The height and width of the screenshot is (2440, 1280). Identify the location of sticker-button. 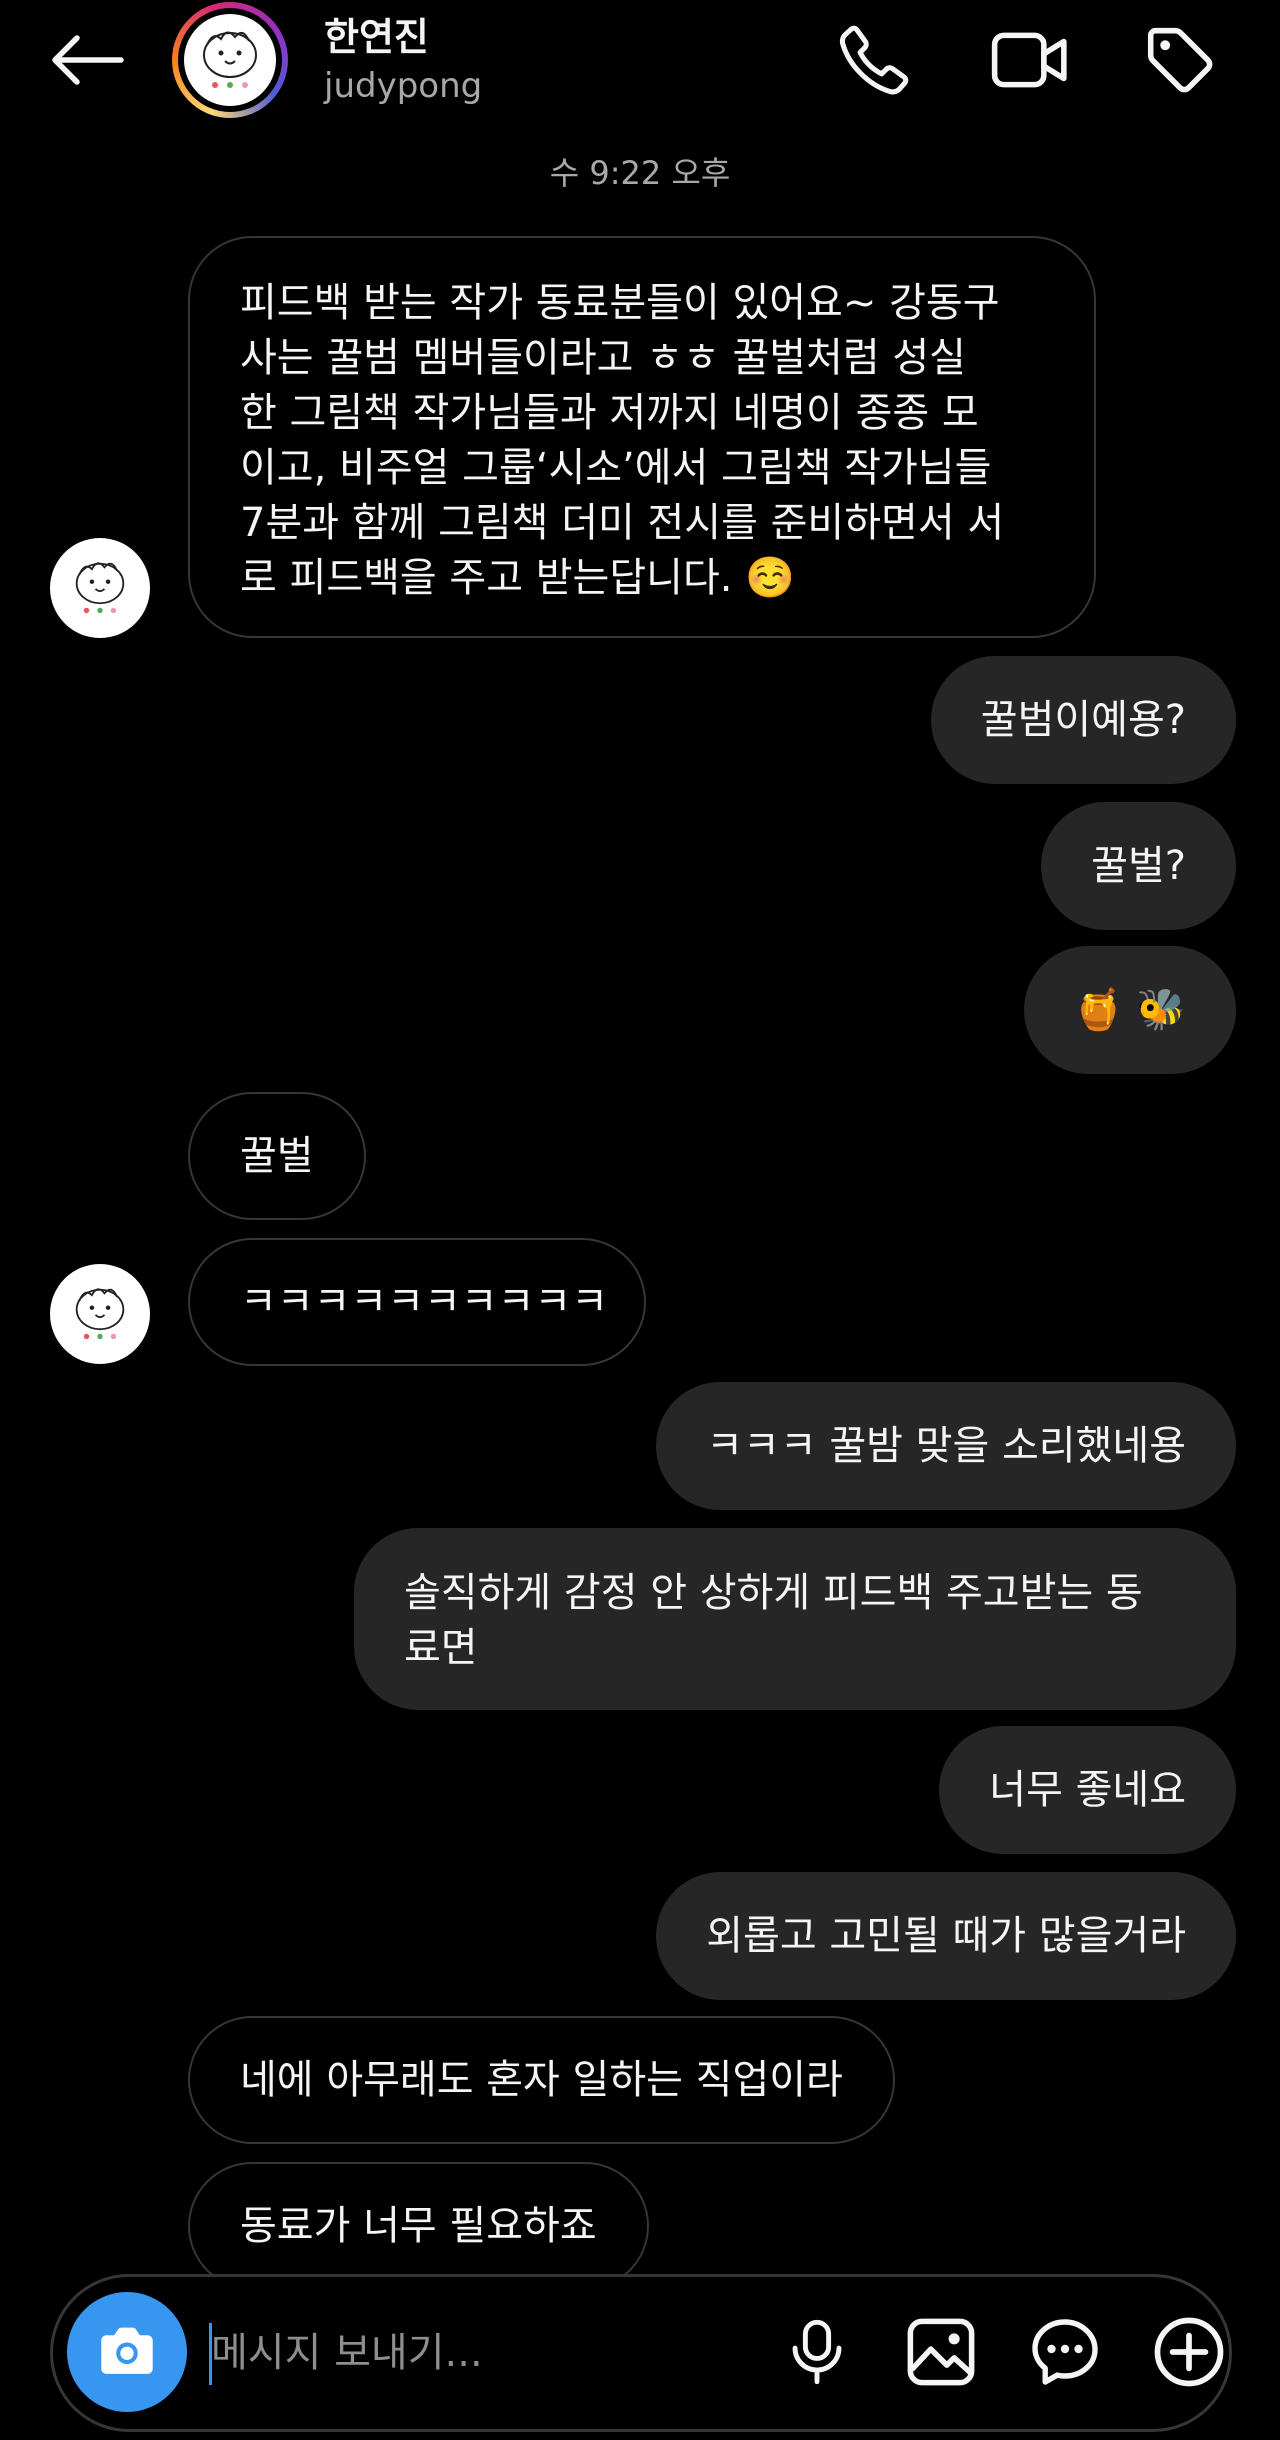
(1065, 2352).